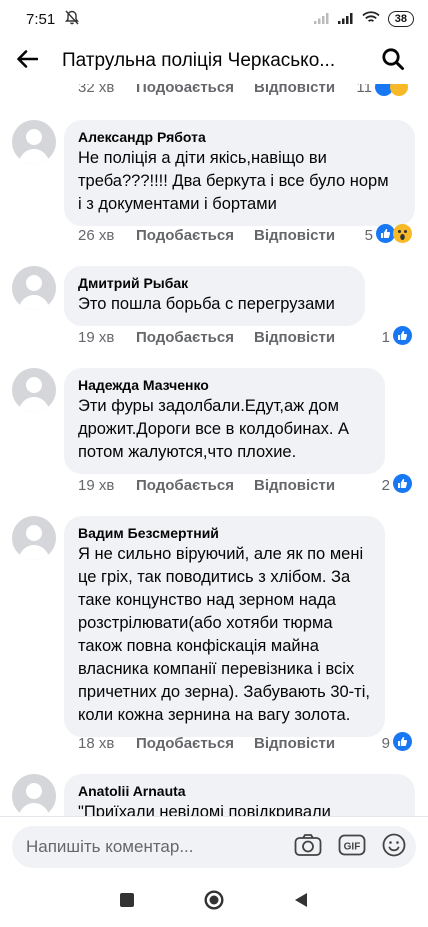 The width and height of the screenshot is (428, 927). I want to click on comment-text-line: треба???!!!! Два беркута і все було норм, so click(233, 181).